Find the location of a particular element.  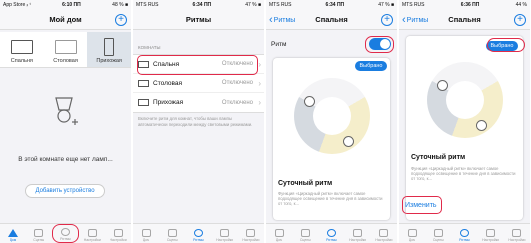

room-tab-bedroom: Спальня is located at coordinates (22, 49).